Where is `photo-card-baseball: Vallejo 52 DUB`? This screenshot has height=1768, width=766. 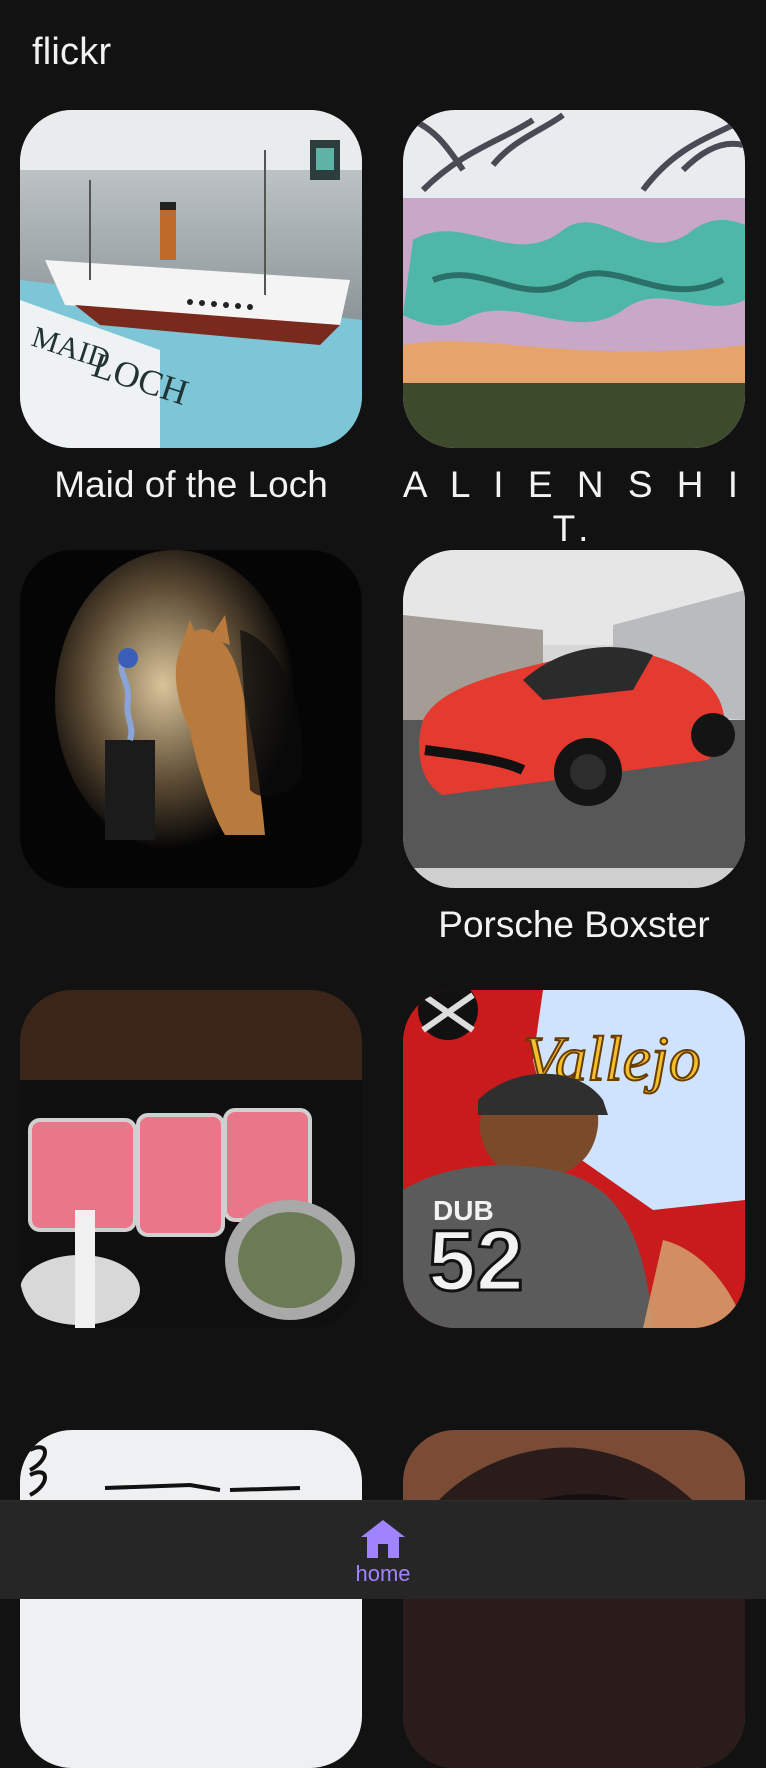
photo-card-baseball: Vallejo 52 DUB is located at coordinates (574, 1159).